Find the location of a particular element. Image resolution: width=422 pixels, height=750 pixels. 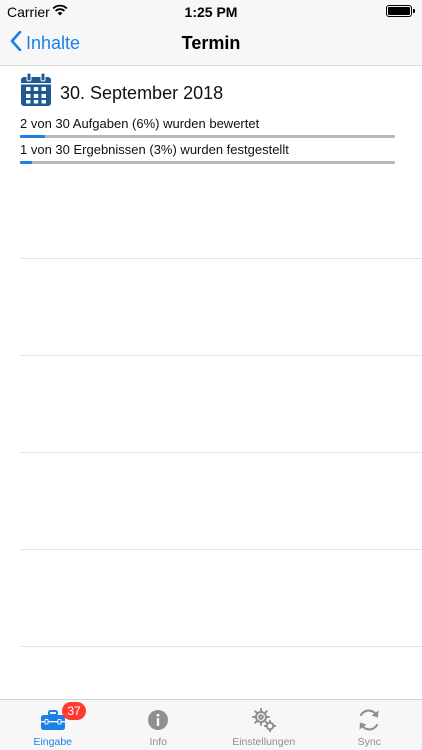

tab-eingabe: 37 Eingabe is located at coordinates (53, 725).